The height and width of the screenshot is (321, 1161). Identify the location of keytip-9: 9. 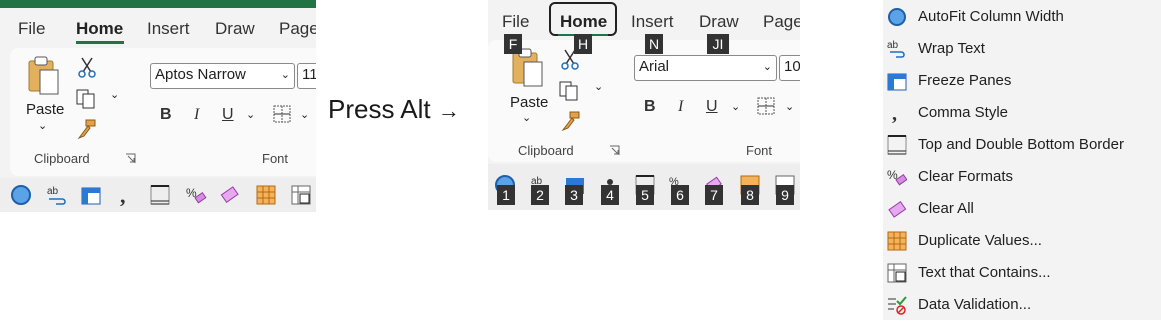
(785, 195).